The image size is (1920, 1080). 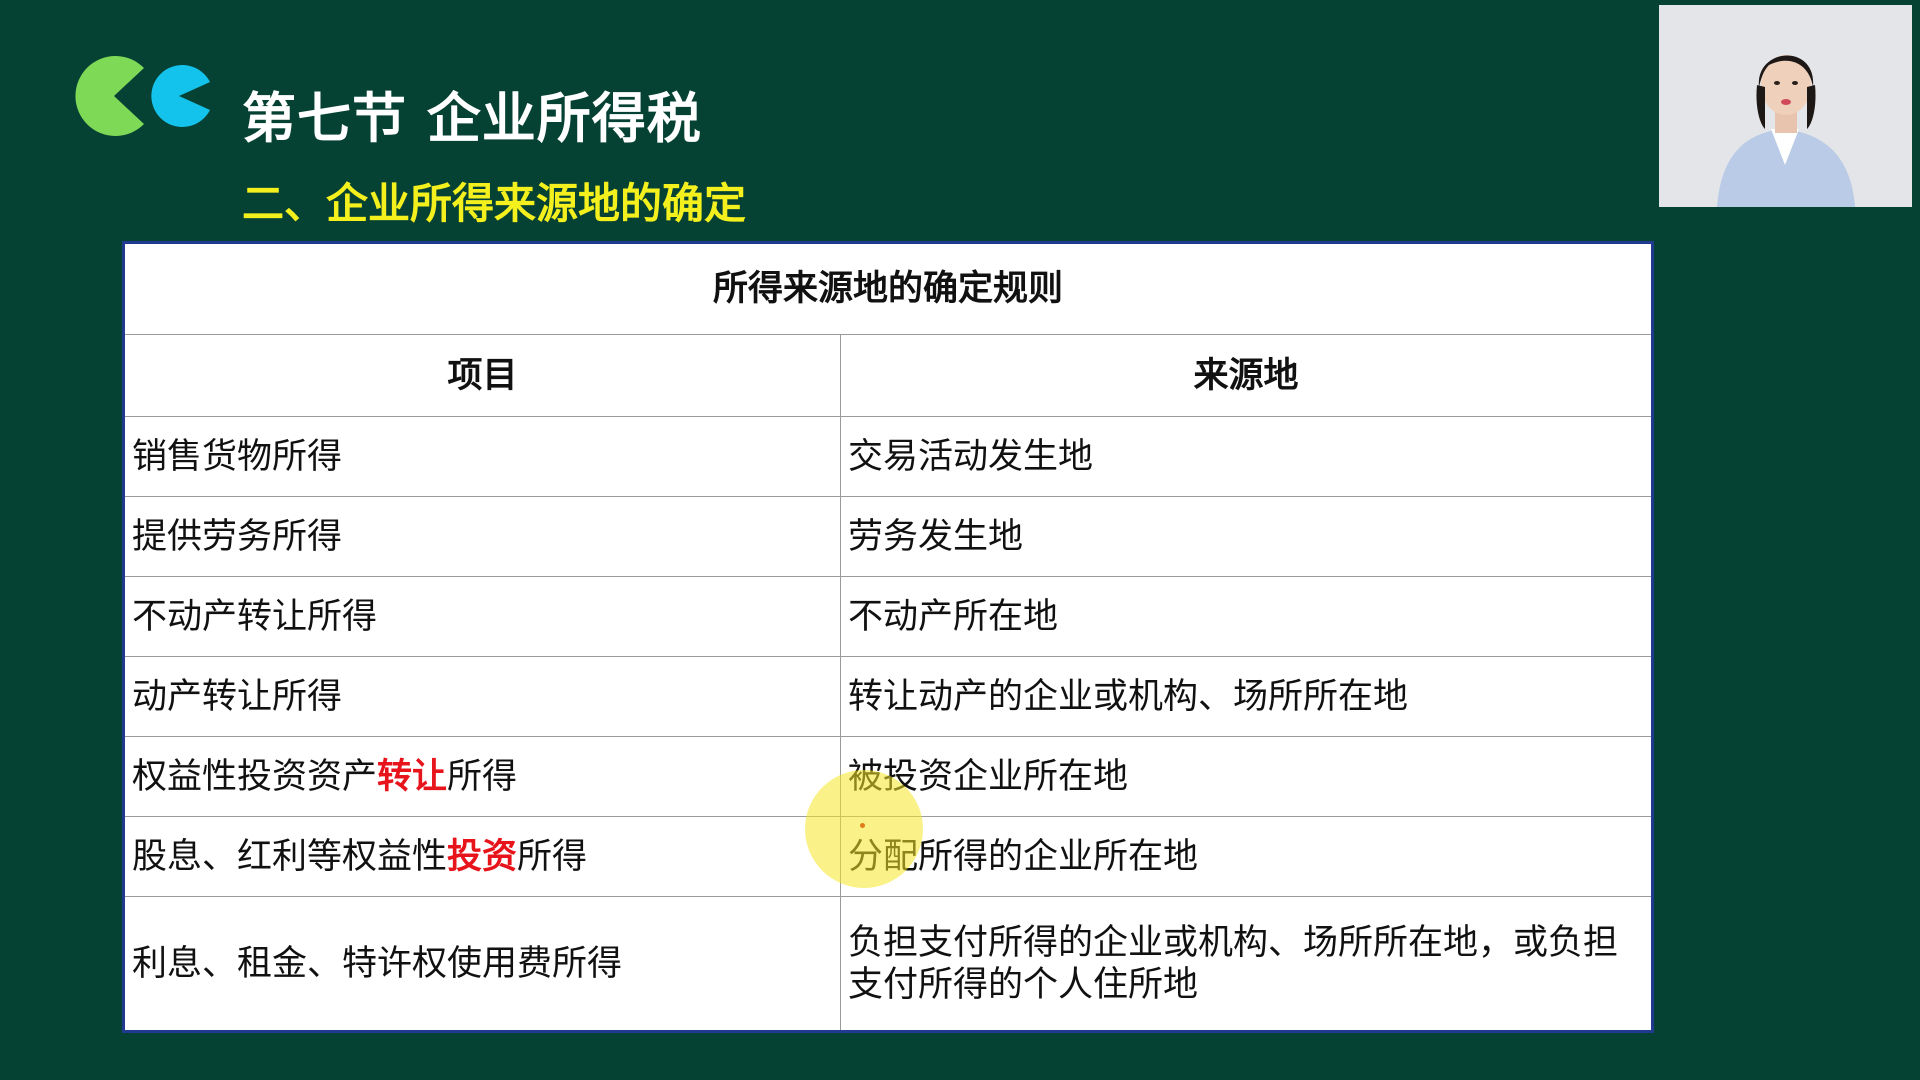 What do you see at coordinates (1246, 616) in the screenshot?
I see `source-cell: 不动产所在地` at bounding box center [1246, 616].